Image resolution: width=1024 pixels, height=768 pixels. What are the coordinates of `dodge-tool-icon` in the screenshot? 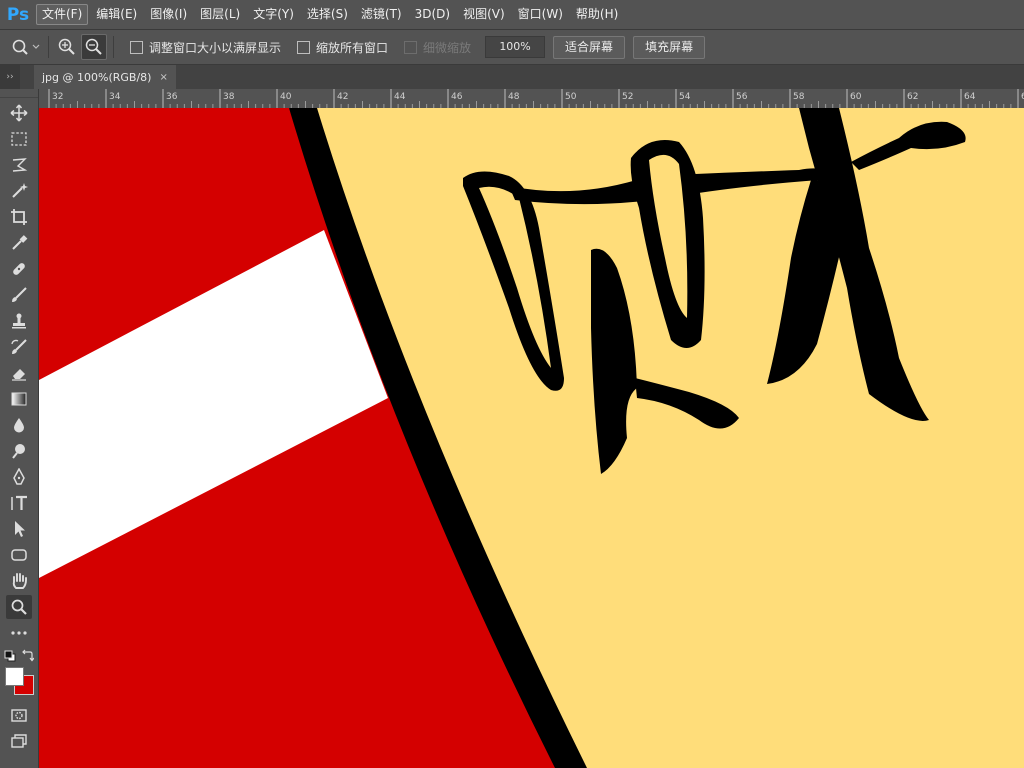 It's located at (18, 451).